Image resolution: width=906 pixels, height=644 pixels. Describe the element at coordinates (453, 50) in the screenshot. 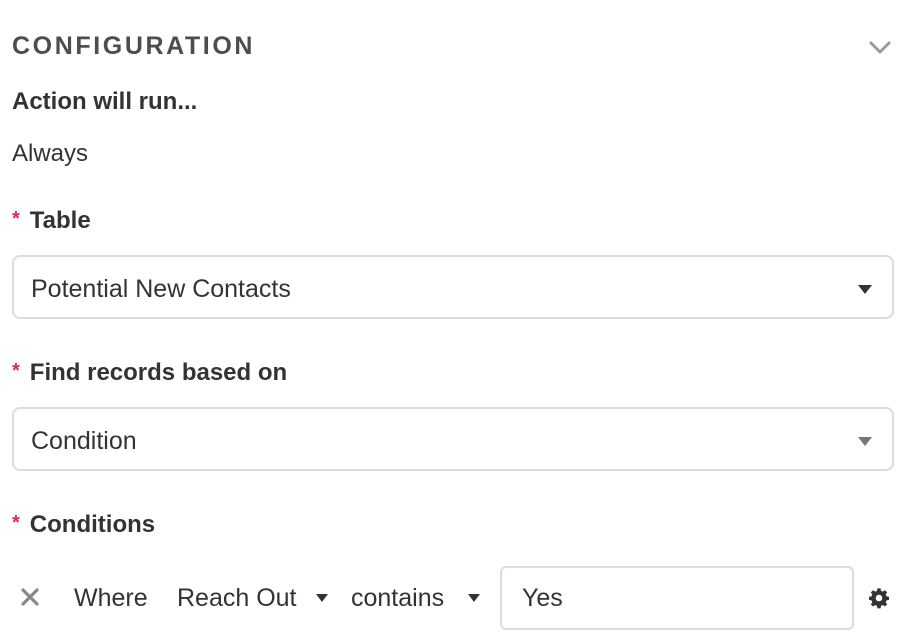

I see `configuration-header: CONFIGURATION` at that location.